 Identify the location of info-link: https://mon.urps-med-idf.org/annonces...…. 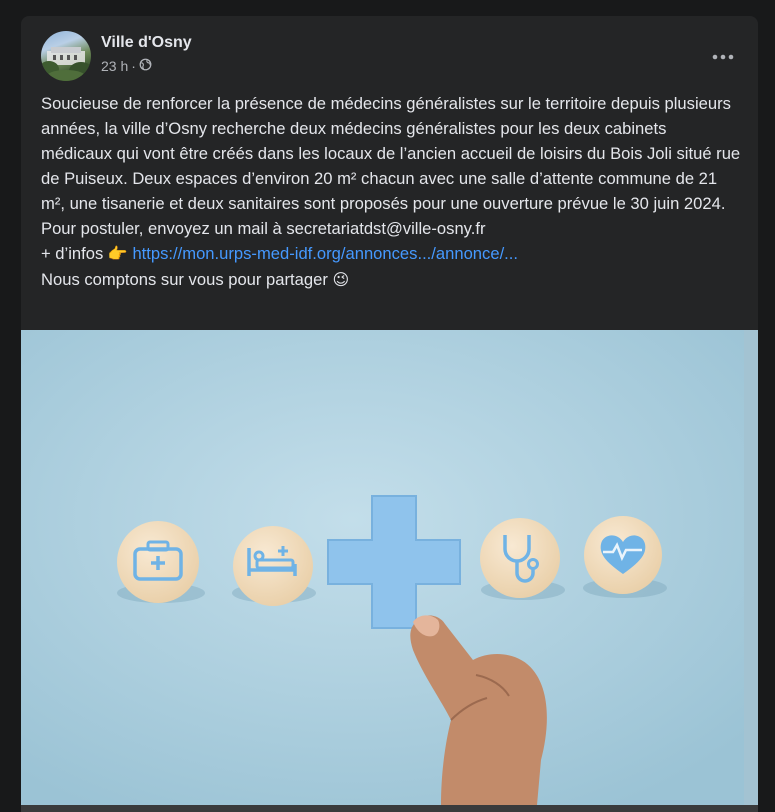
(325, 253).